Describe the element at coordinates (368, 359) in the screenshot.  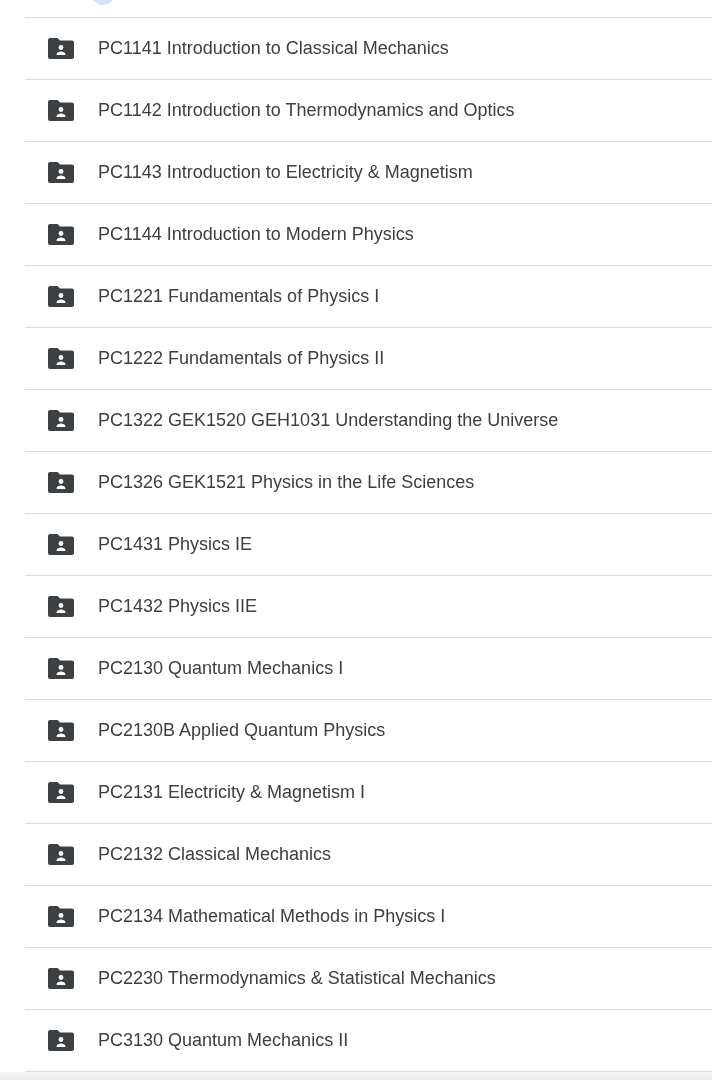
I see `folder-list-item: PC1222 Fundamentals of Physics II` at that location.